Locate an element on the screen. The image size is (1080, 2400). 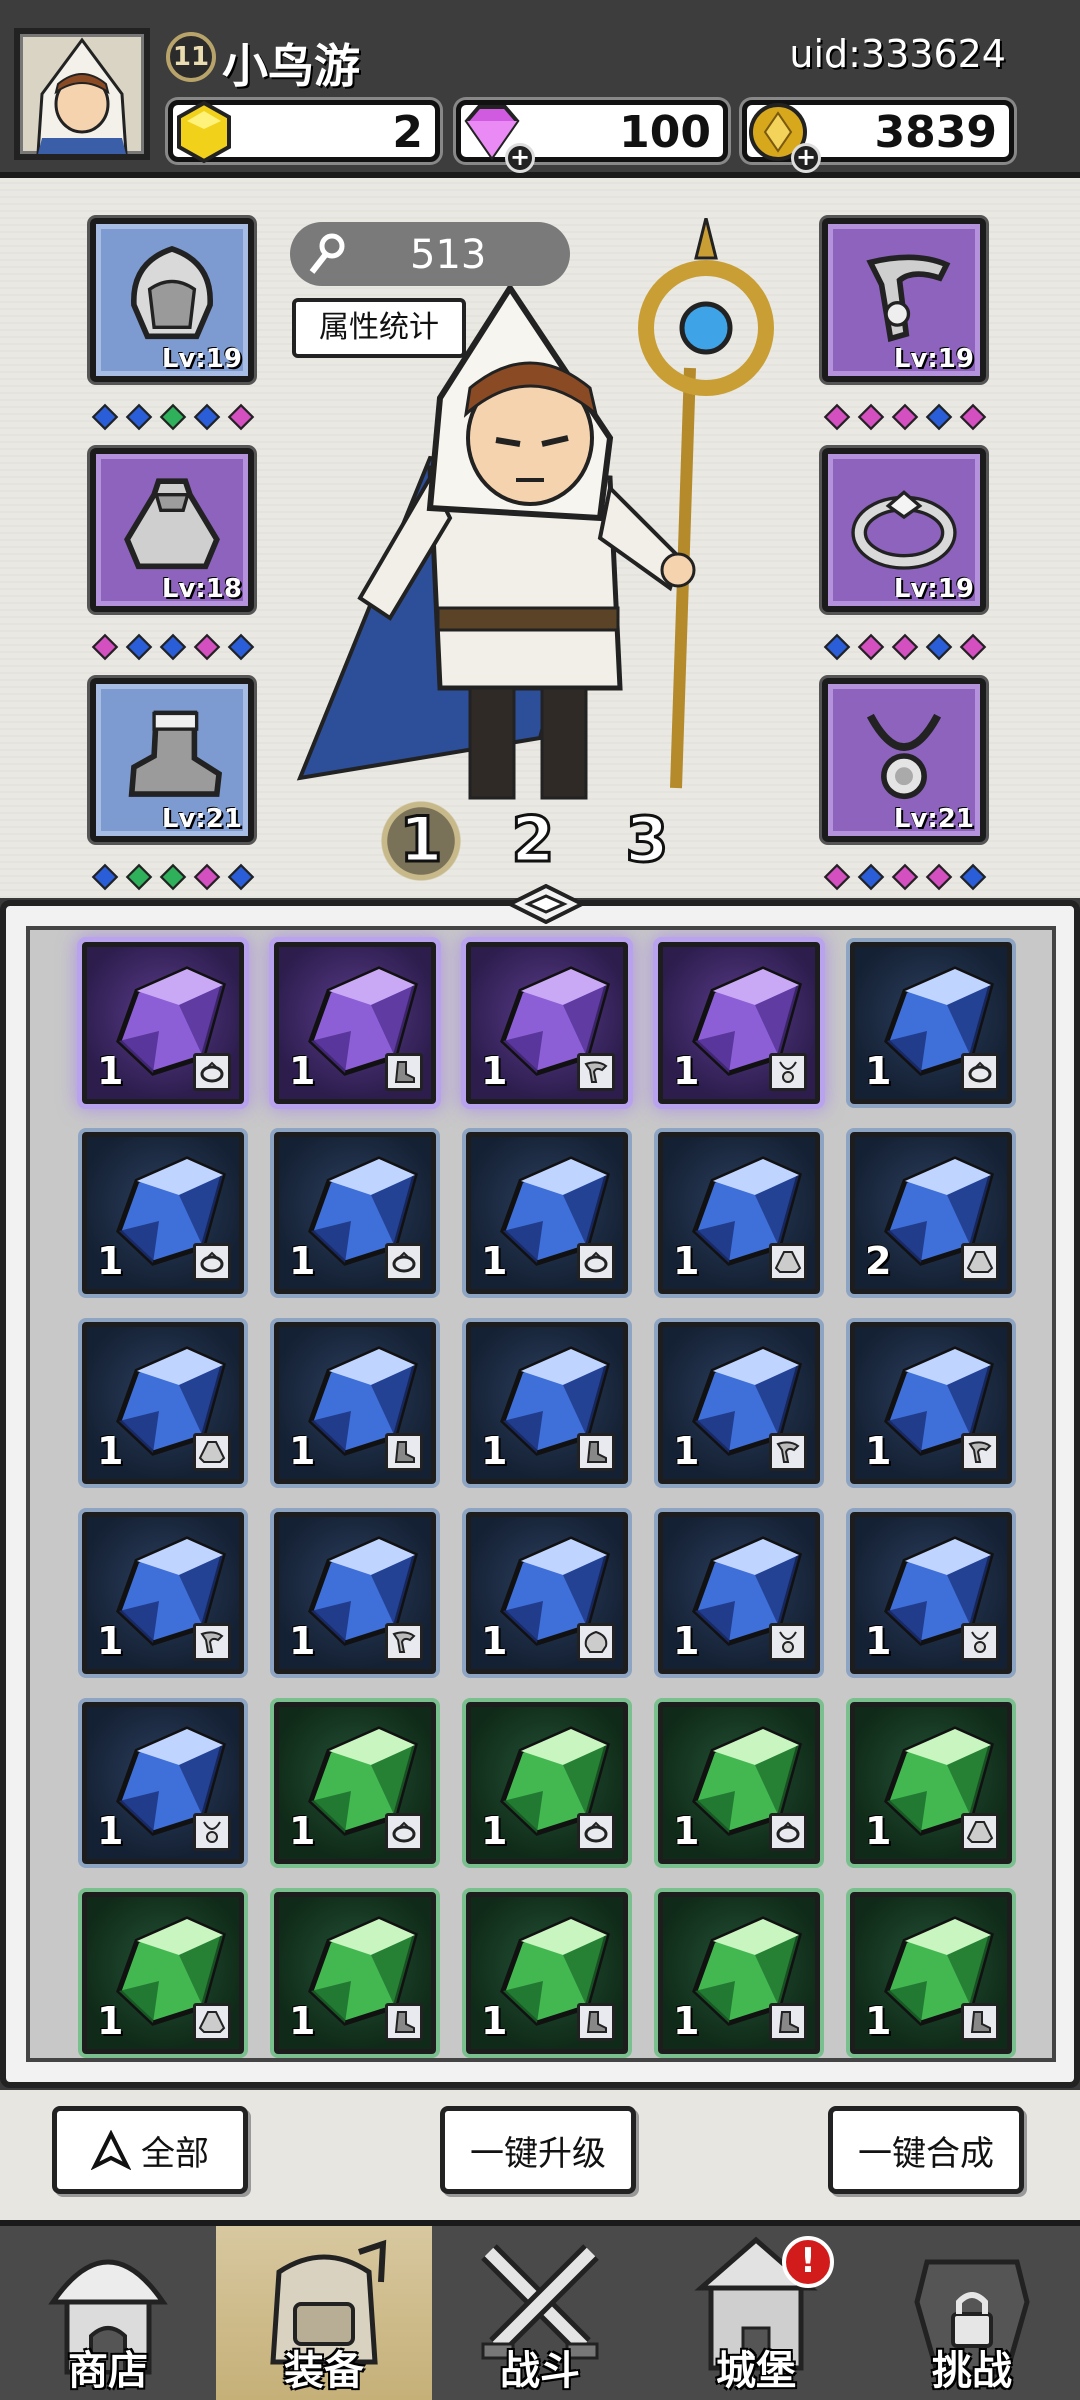
inventory-item: 2 is located at coordinates (931, 1213).